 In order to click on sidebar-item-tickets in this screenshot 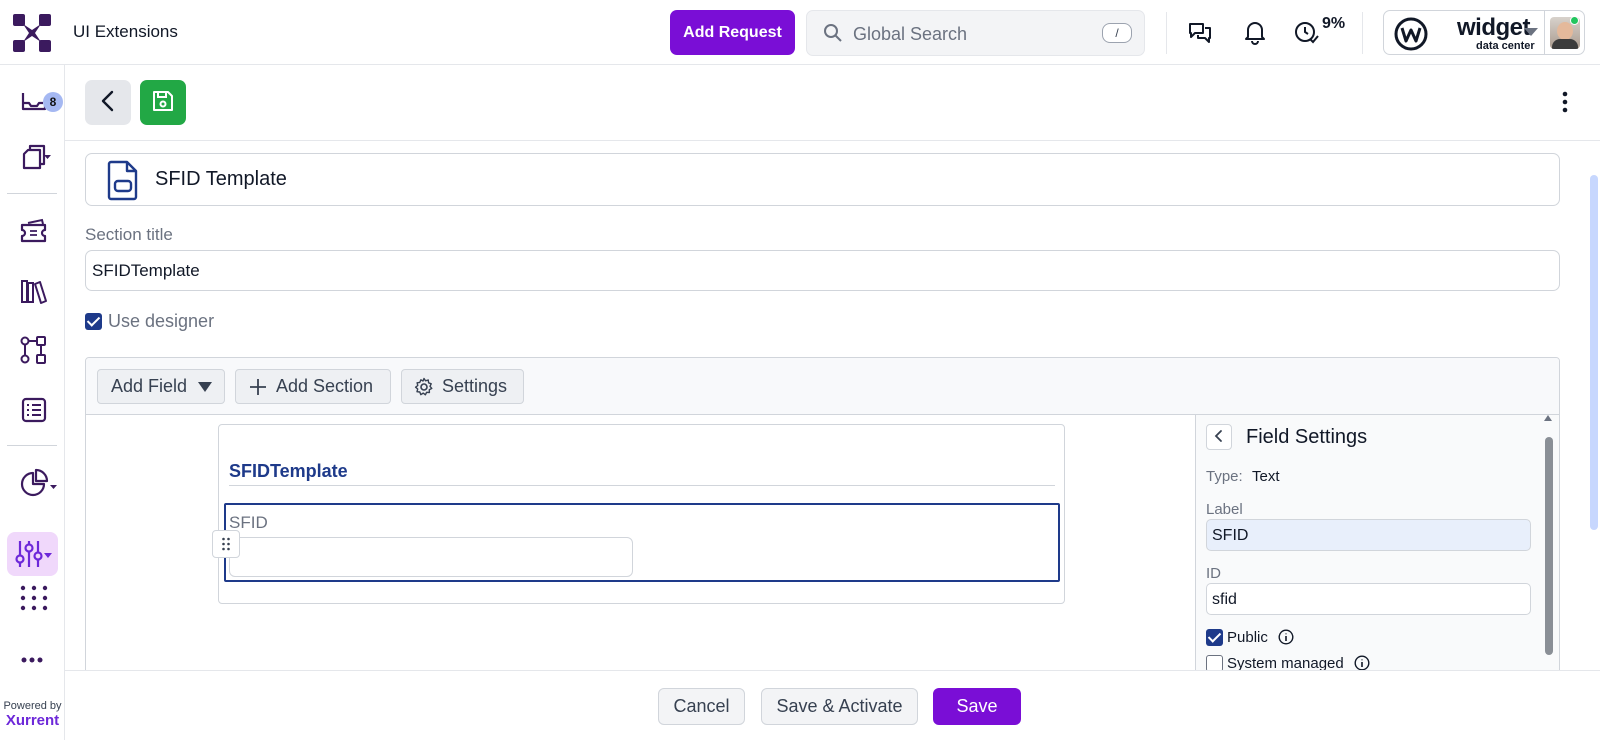, I will do `click(34, 232)`.